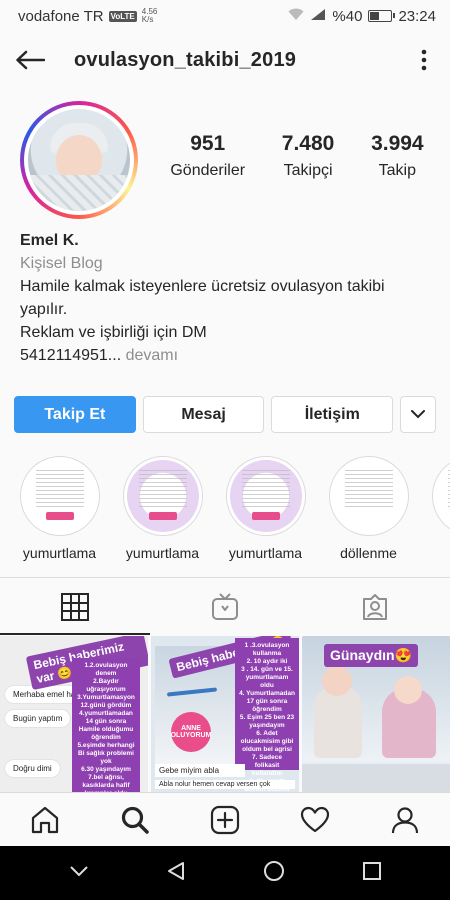 The width and height of the screenshot is (450, 900). I want to click on post-thumbnail: Günaydın😍, so click(376, 714).